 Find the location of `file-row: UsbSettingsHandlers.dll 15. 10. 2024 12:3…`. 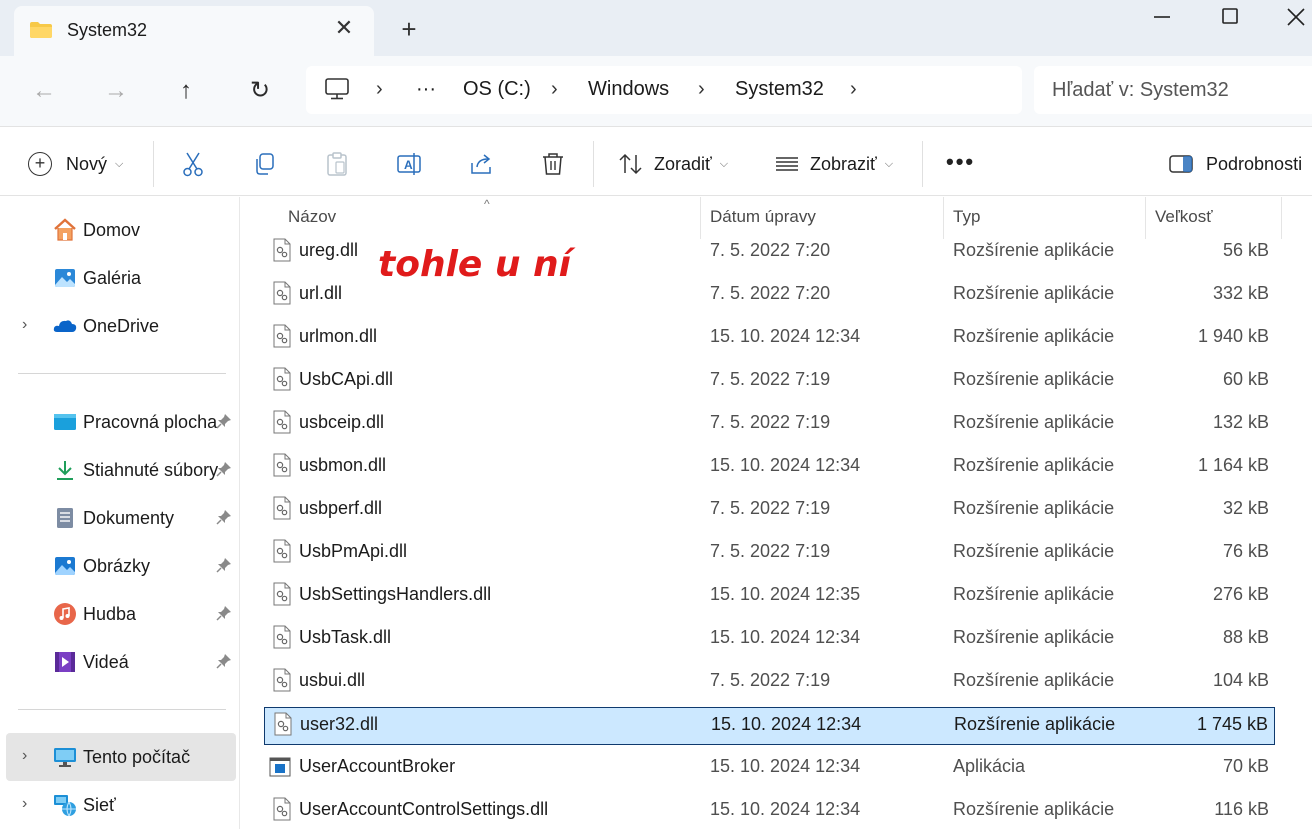

file-row: UsbSettingsHandlers.dll 15. 10. 2024 12:3… is located at coordinates (769, 597).